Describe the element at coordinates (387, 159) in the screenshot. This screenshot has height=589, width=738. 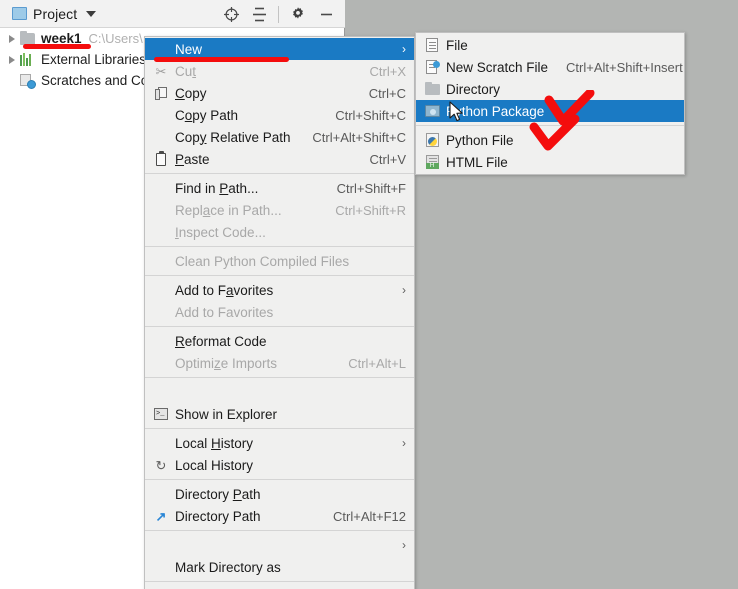
I see `menu-item-accel: Ctrl+V` at that location.